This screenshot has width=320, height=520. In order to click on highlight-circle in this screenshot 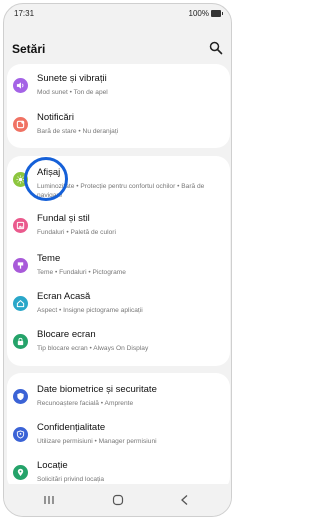, I will do `click(46, 179)`.